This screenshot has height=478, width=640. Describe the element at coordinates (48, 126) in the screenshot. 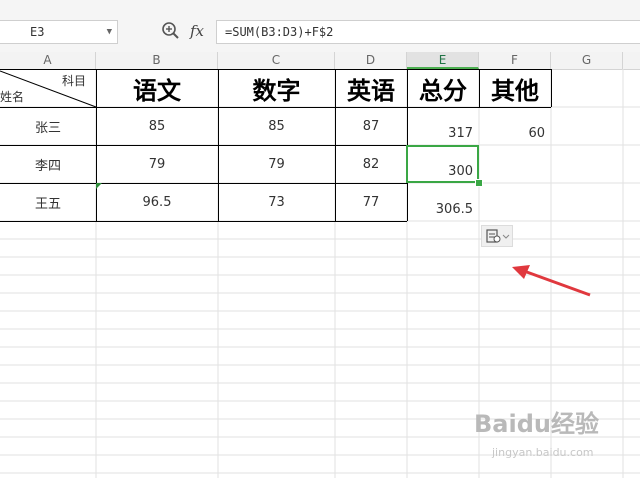

I see `table-cell-name: 张三` at that location.